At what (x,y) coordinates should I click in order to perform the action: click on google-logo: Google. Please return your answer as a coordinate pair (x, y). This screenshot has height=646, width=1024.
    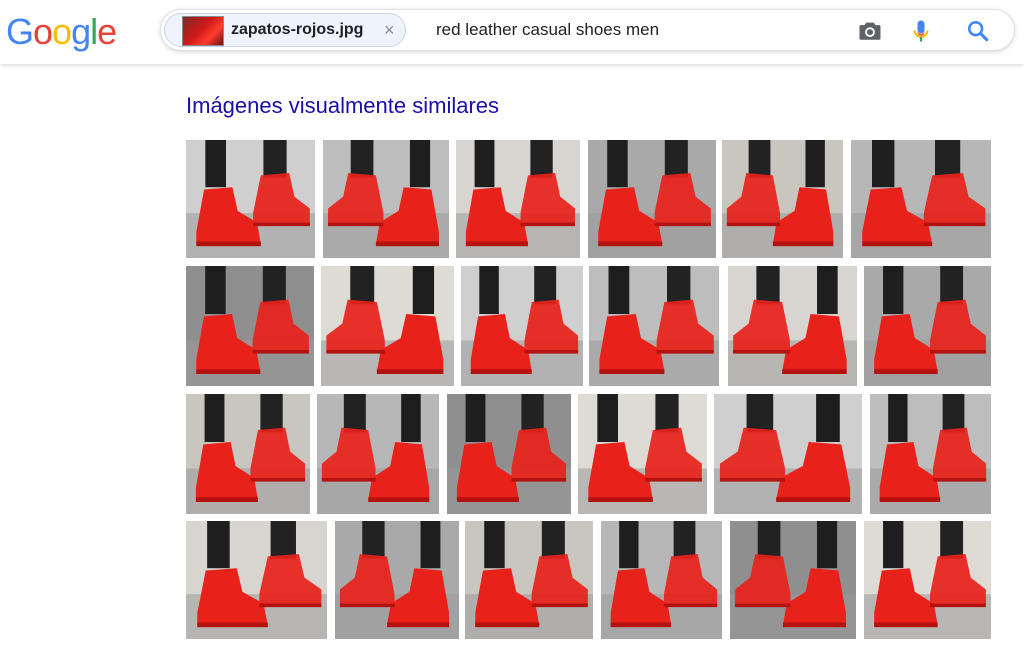
    Looking at the image, I should click on (61, 32).